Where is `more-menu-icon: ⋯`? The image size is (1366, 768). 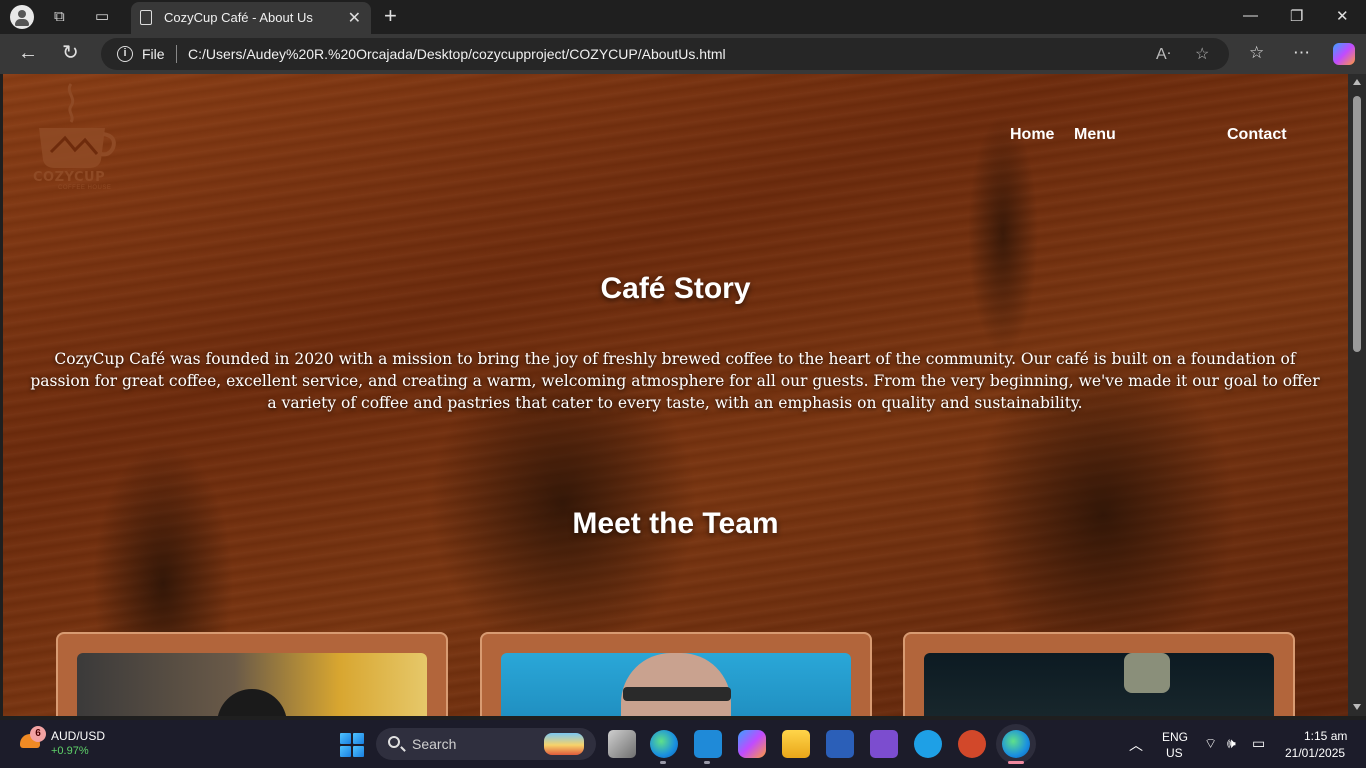
more-menu-icon: ⋯ is located at coordinates (1301, 53).